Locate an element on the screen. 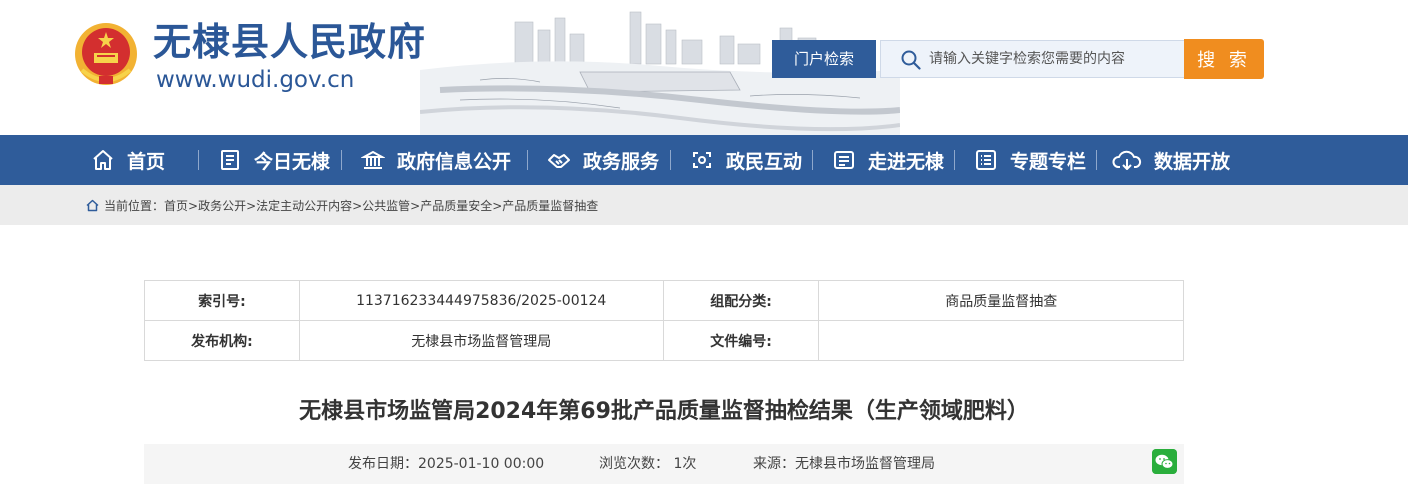 The width and height of the screenshot is (1408, 489). newspaper-icon is located at coordinates (230, 160).